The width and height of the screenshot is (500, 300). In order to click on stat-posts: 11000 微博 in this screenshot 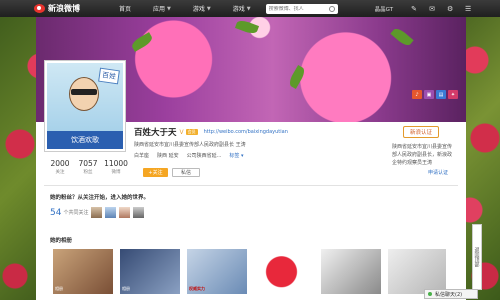, I will do `click(116, 167)`.